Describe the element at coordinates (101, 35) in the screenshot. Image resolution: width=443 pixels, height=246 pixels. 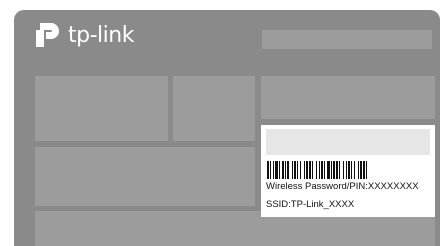
I see `brand-name: tp-link` at that location.